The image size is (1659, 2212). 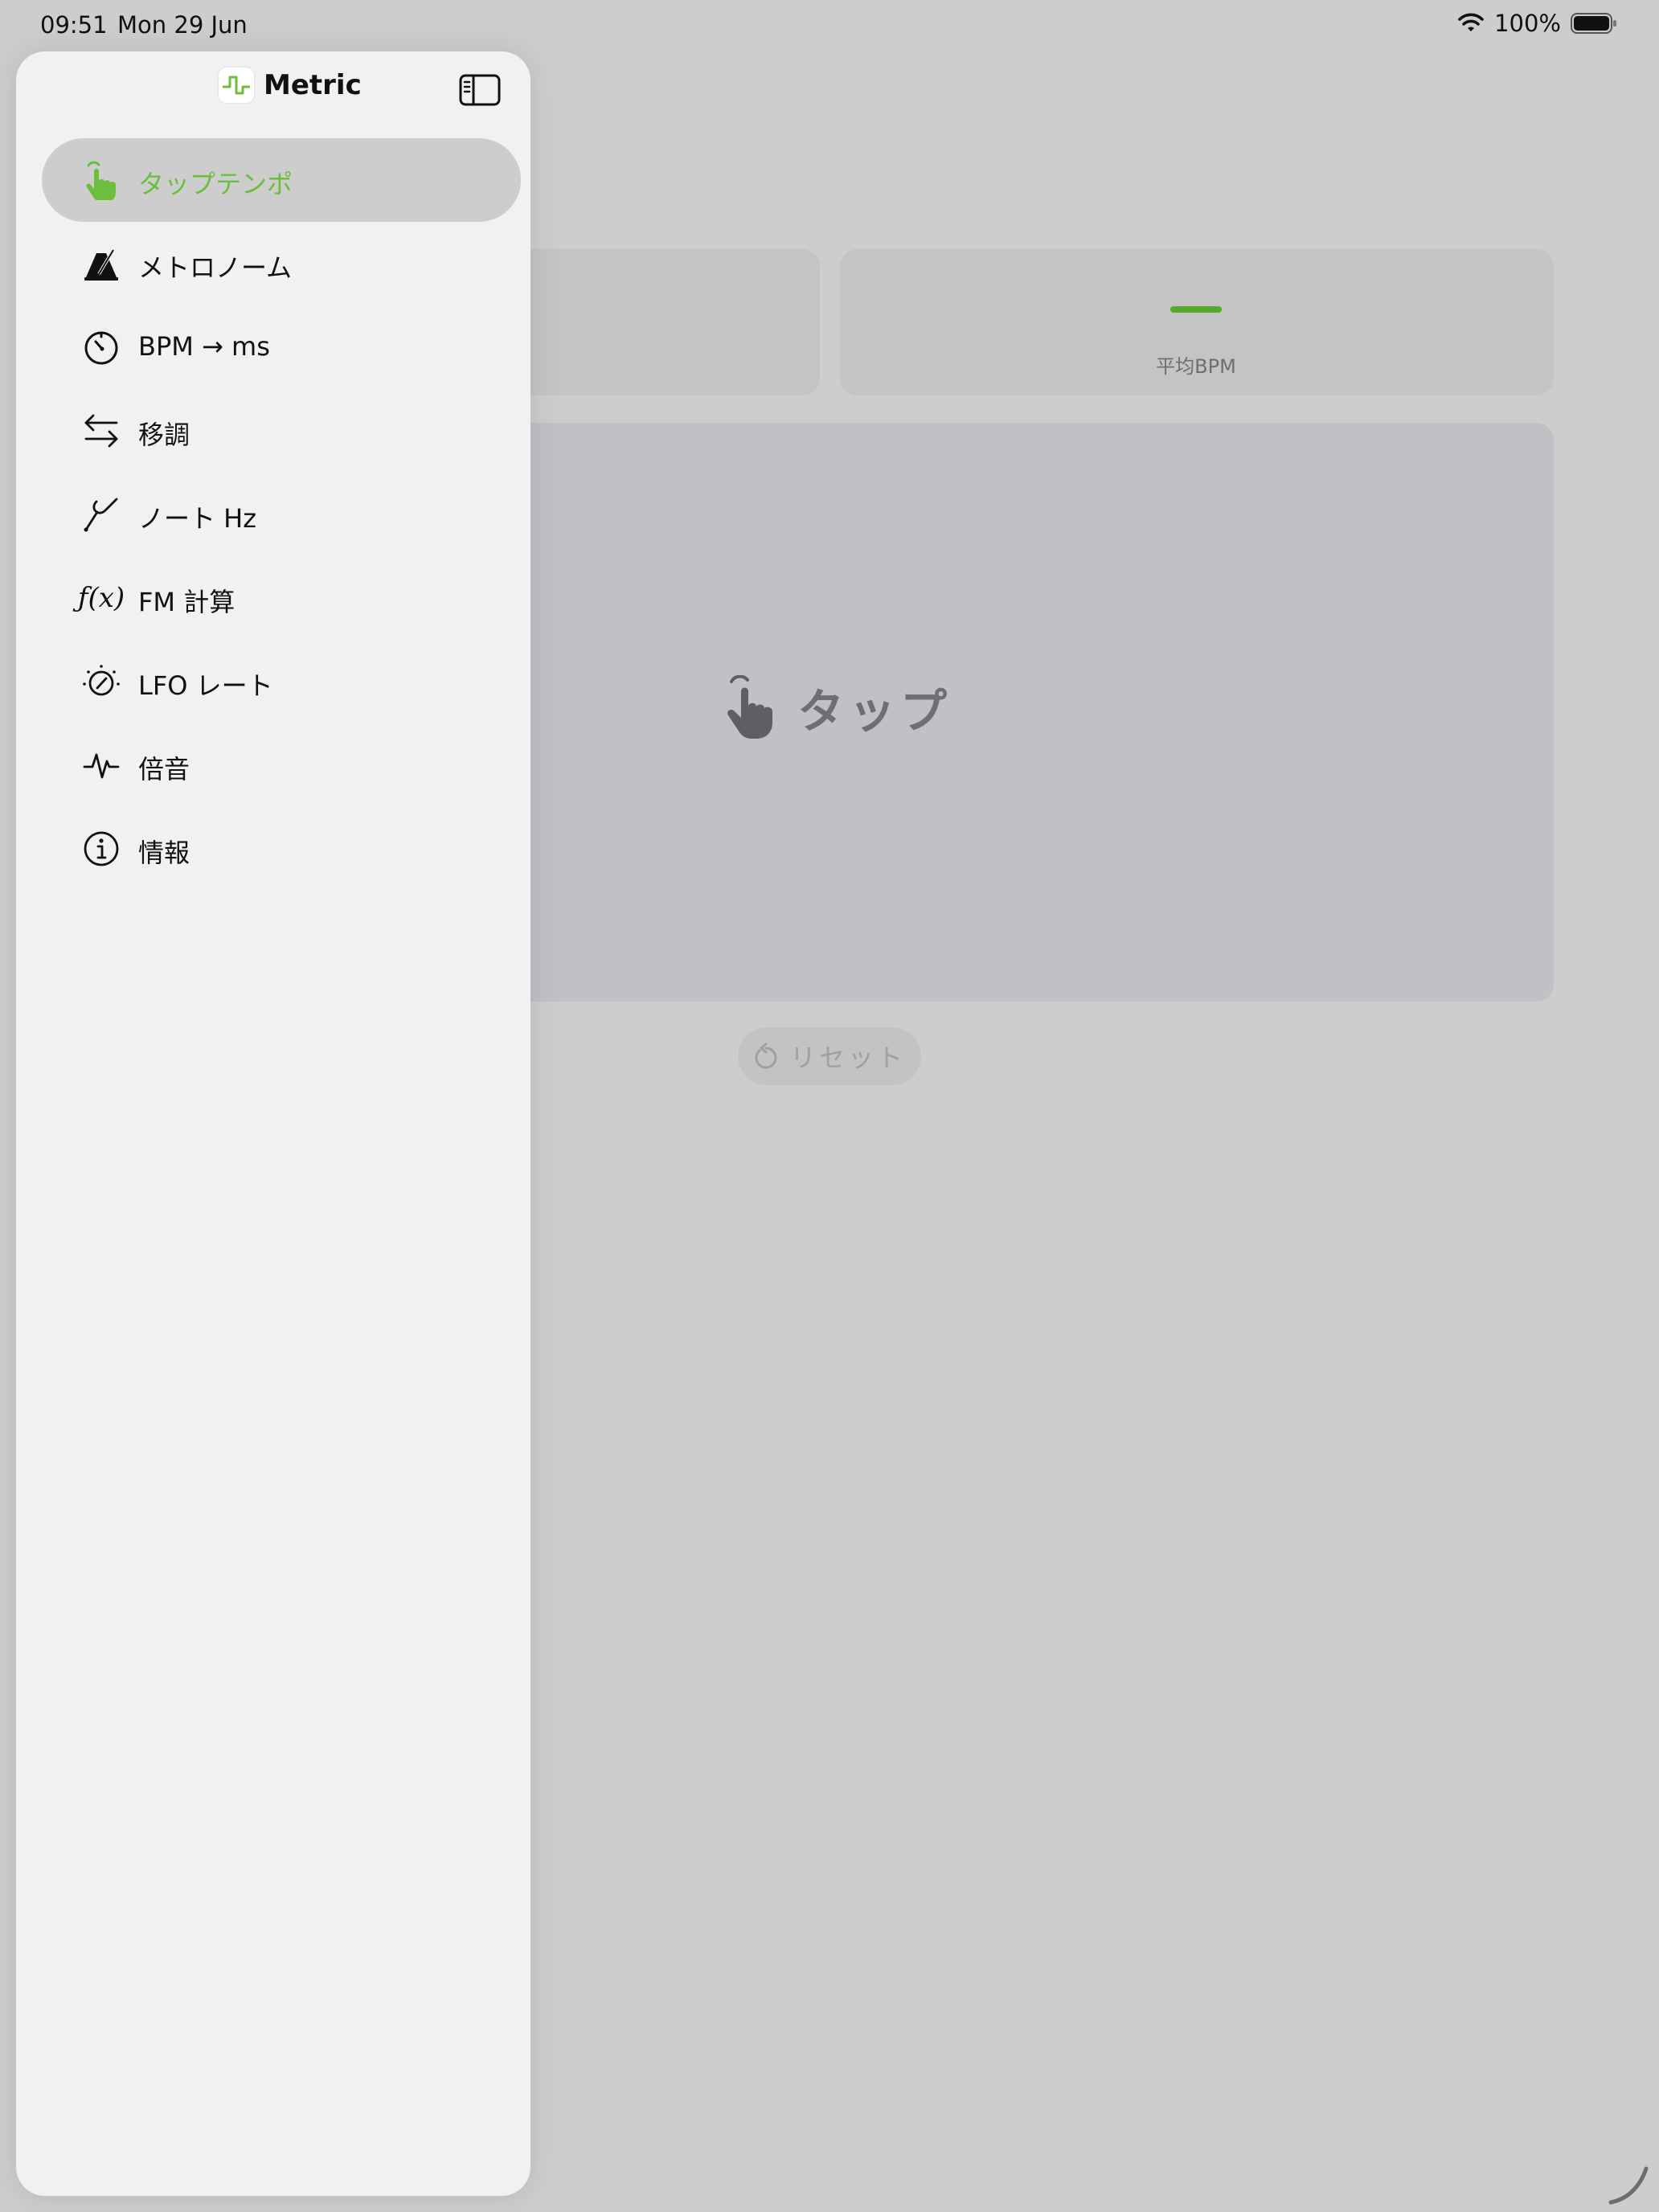 I want to click on sidebar-item-harmonics: 倍音, so click(x=281, y=765).